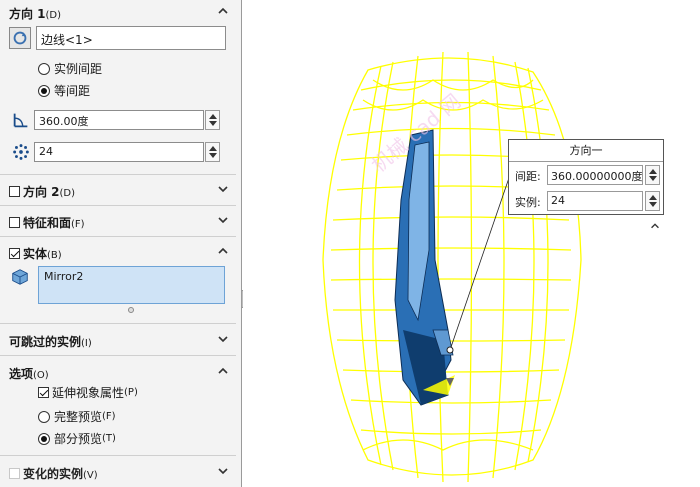 Image resolution: width=700 pixels, height=487 pixels. Describe the element at coordinates (652, 201) in the screenshot. I see `callout-instances-spinner` at that location.